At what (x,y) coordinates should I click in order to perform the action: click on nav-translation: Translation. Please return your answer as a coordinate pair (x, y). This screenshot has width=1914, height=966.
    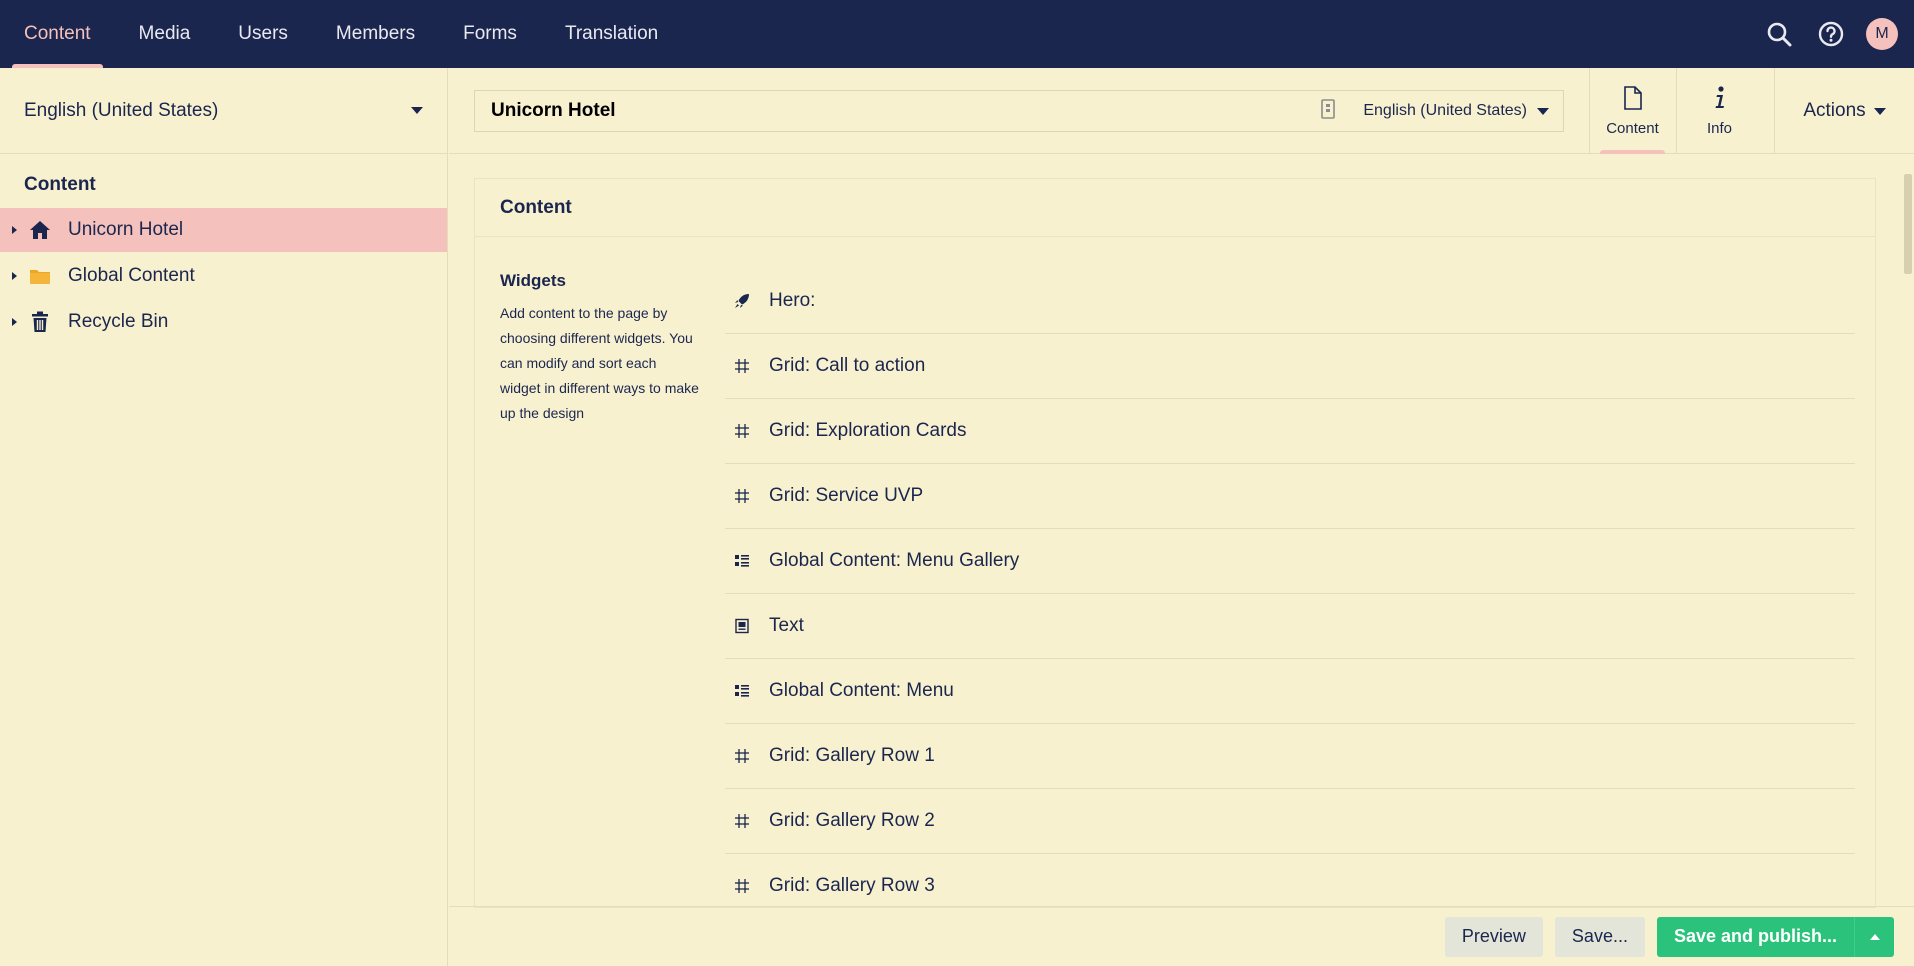
    Looking at the image, I should click on (611, 34).